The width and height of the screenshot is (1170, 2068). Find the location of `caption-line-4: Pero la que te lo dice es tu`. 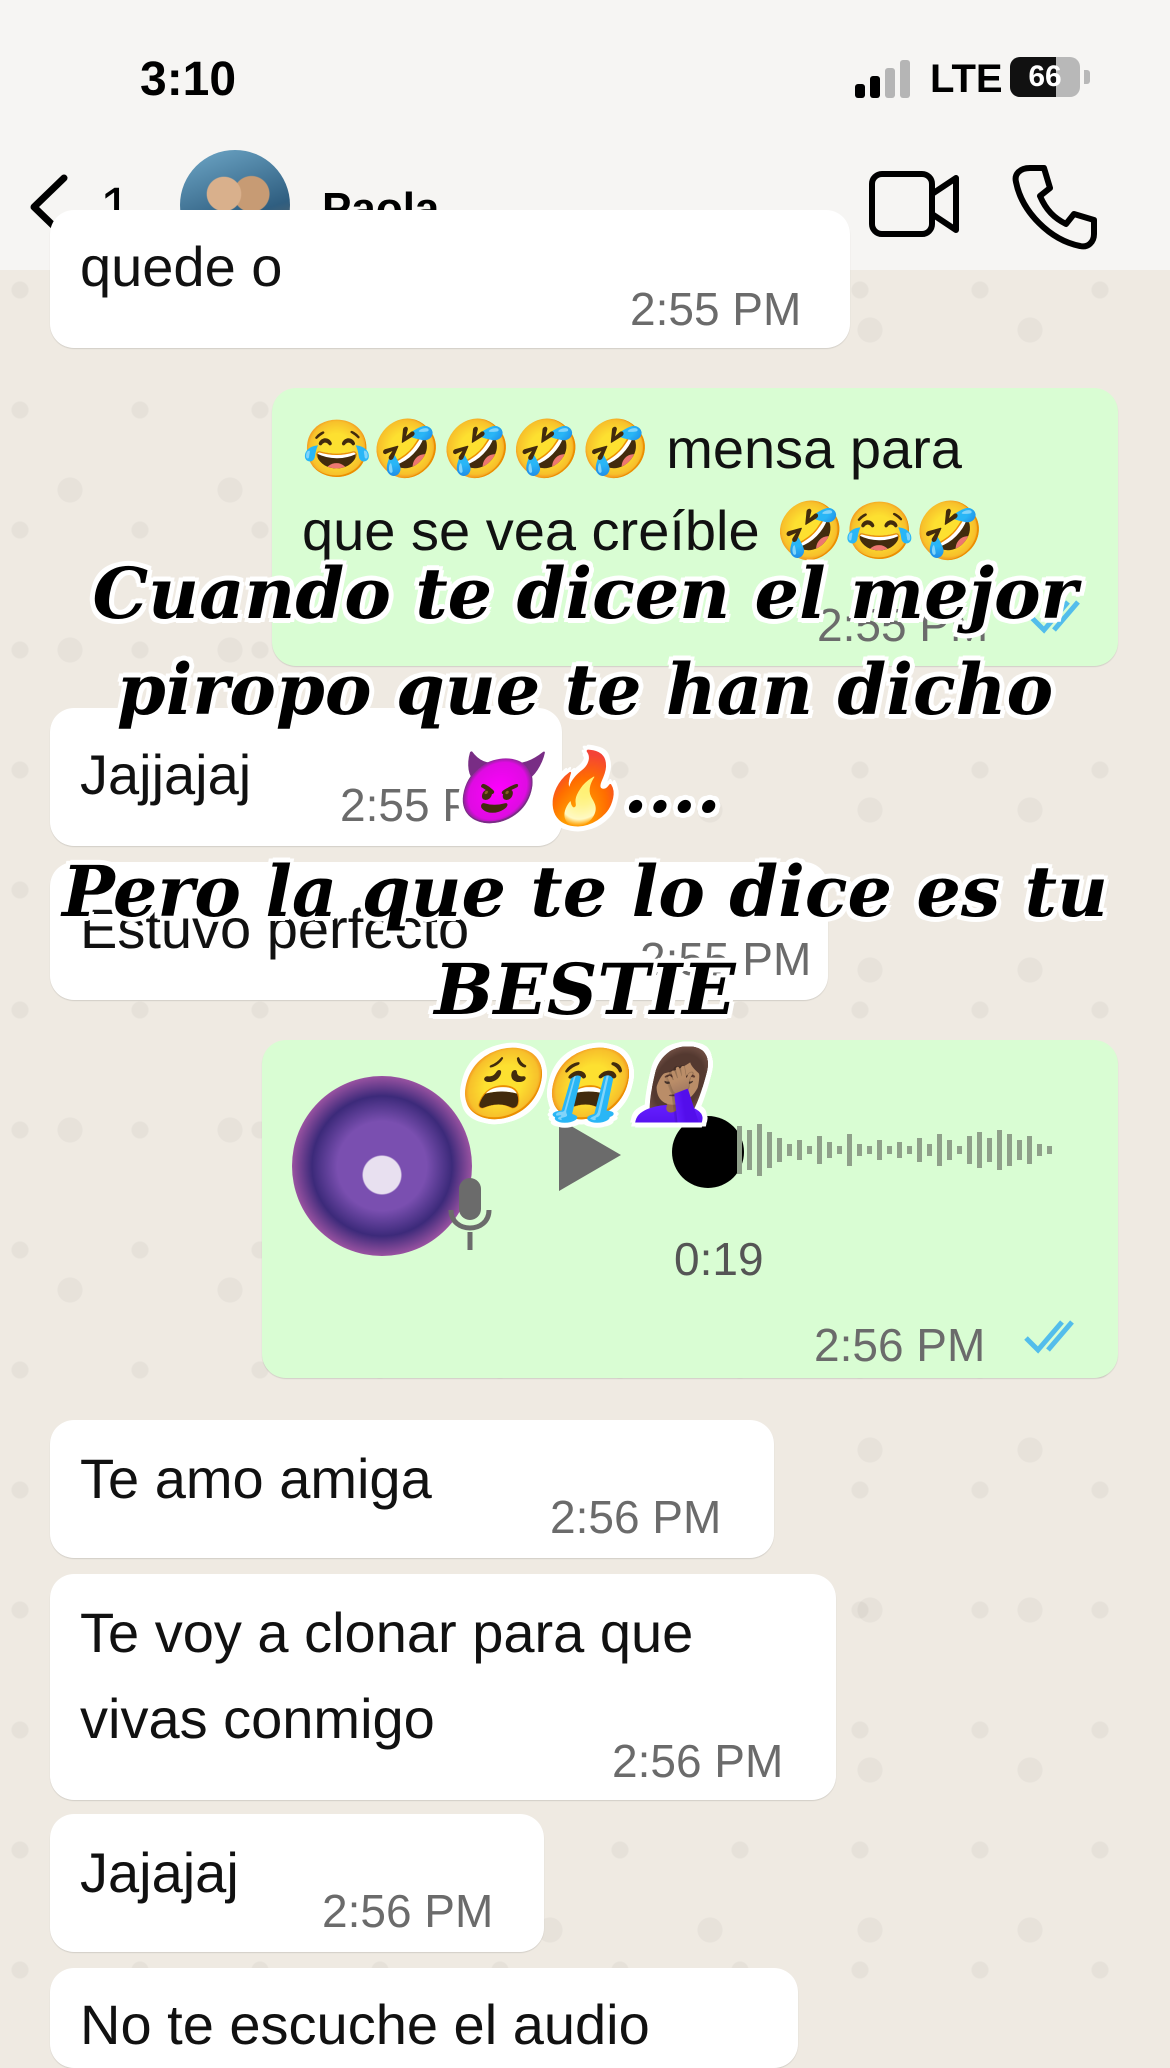

caption-line-4: Pero la que te lo dice es tu is located at coordinates (585, 891).